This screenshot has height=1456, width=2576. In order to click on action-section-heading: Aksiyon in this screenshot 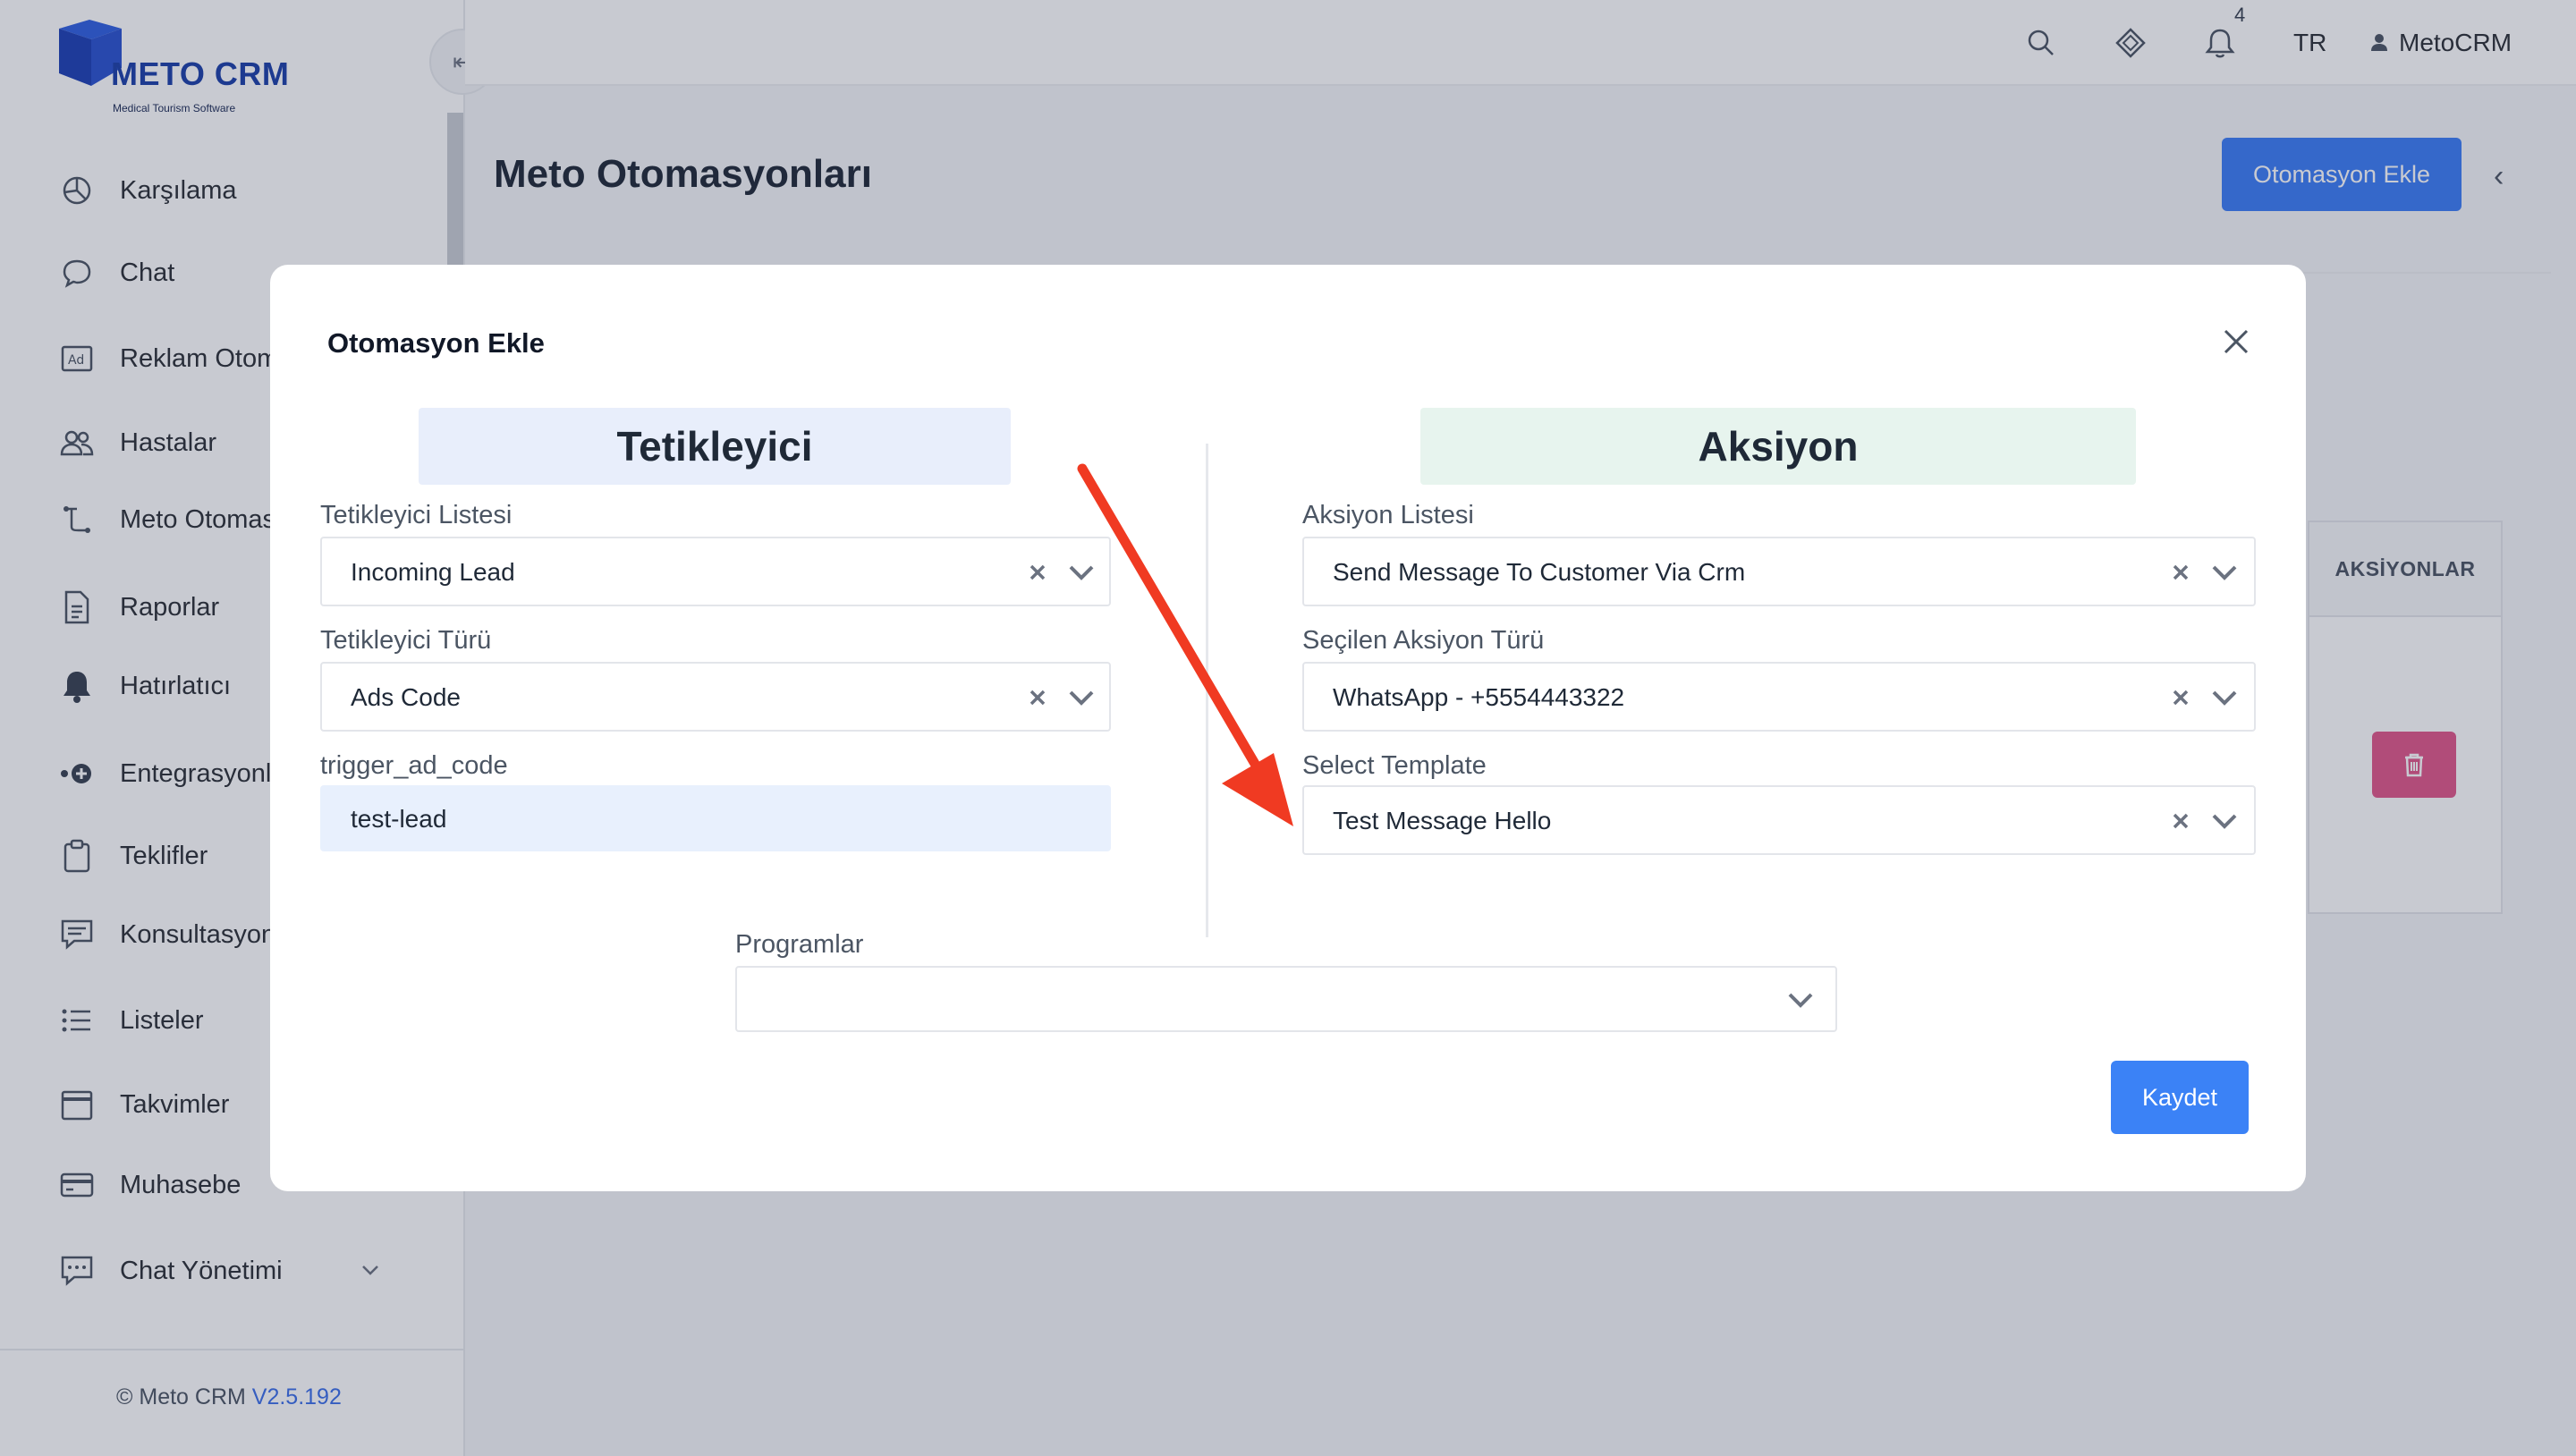, I will do `click(1778, 446)`.